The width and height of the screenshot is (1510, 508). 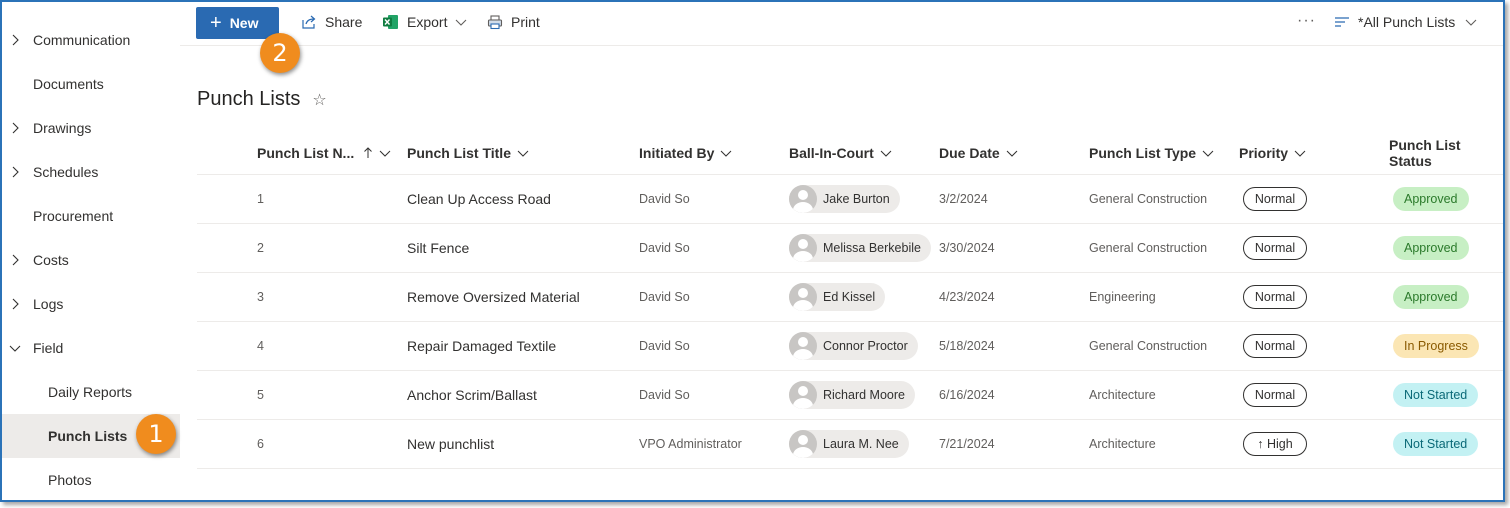 What do you see at coordinates (472, 395) in the screenshot?
I see `cell-title: Anchor Scrim/Ballast` at bounding box center [472, 395].